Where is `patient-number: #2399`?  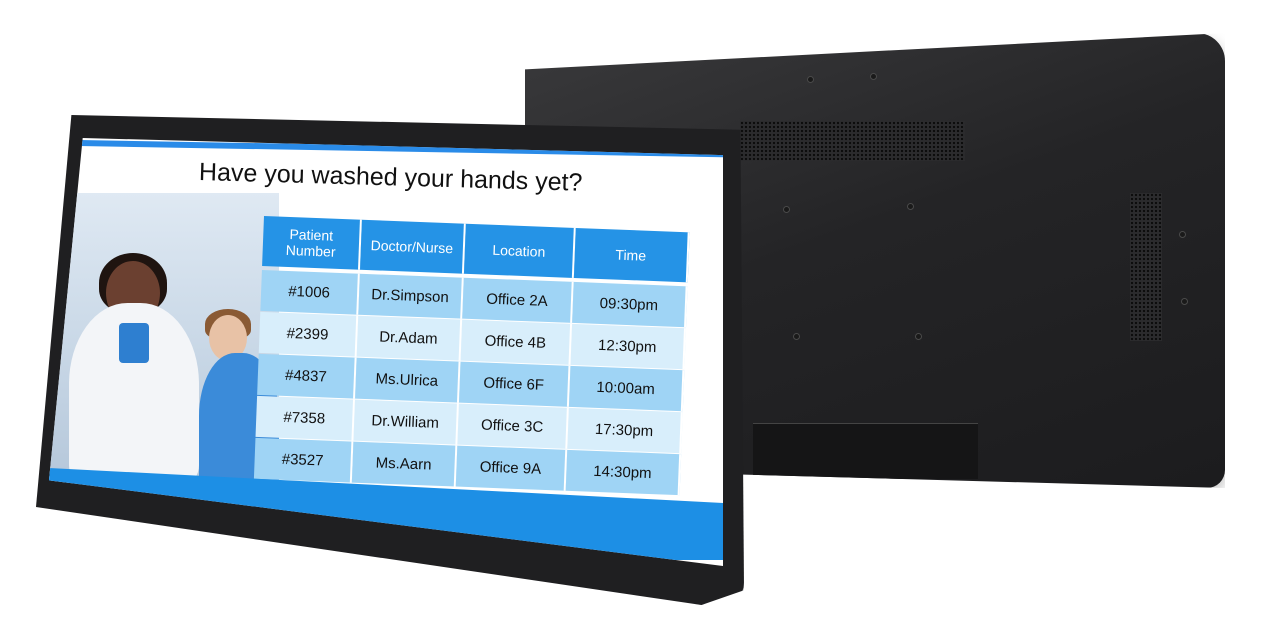 patient-number: #2399 is located at coordinates (308, 334).